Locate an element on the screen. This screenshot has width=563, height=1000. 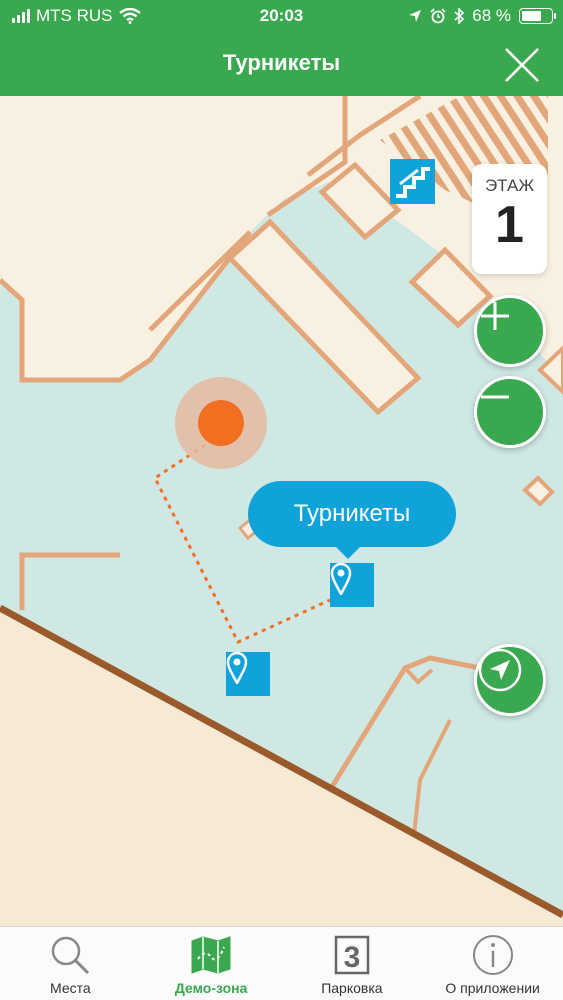
poi-pin is located at coordinates (248, 674).